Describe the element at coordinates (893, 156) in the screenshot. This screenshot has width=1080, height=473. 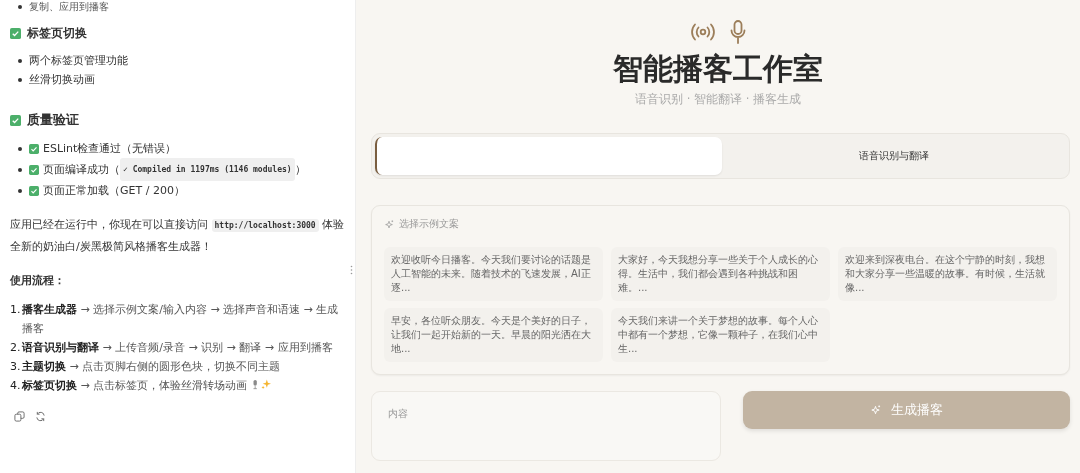
I see `tab: 语音识别与翻译` at that location.